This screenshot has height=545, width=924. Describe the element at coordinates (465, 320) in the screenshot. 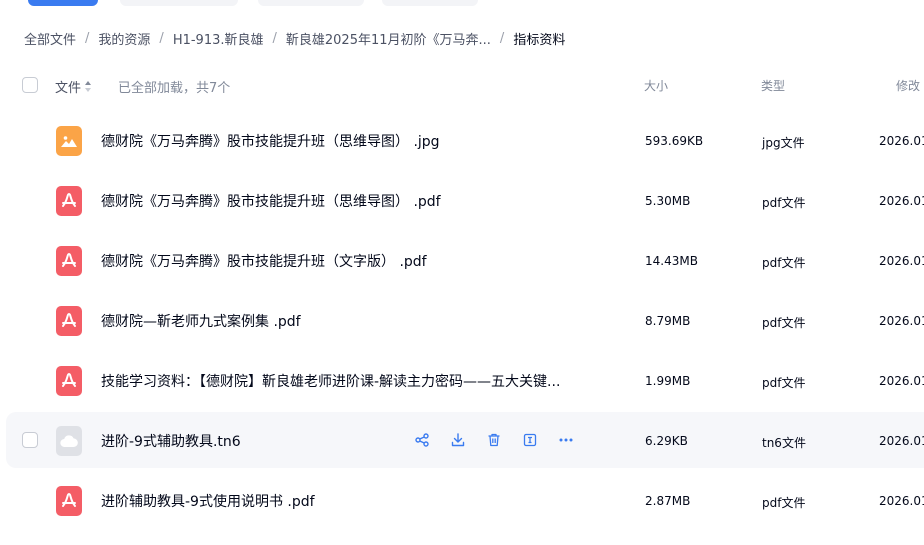

I see `file-row: 德财院—靳老师九式案例集 .pdf 8.79MB pdf文件 2026.01` at that location.